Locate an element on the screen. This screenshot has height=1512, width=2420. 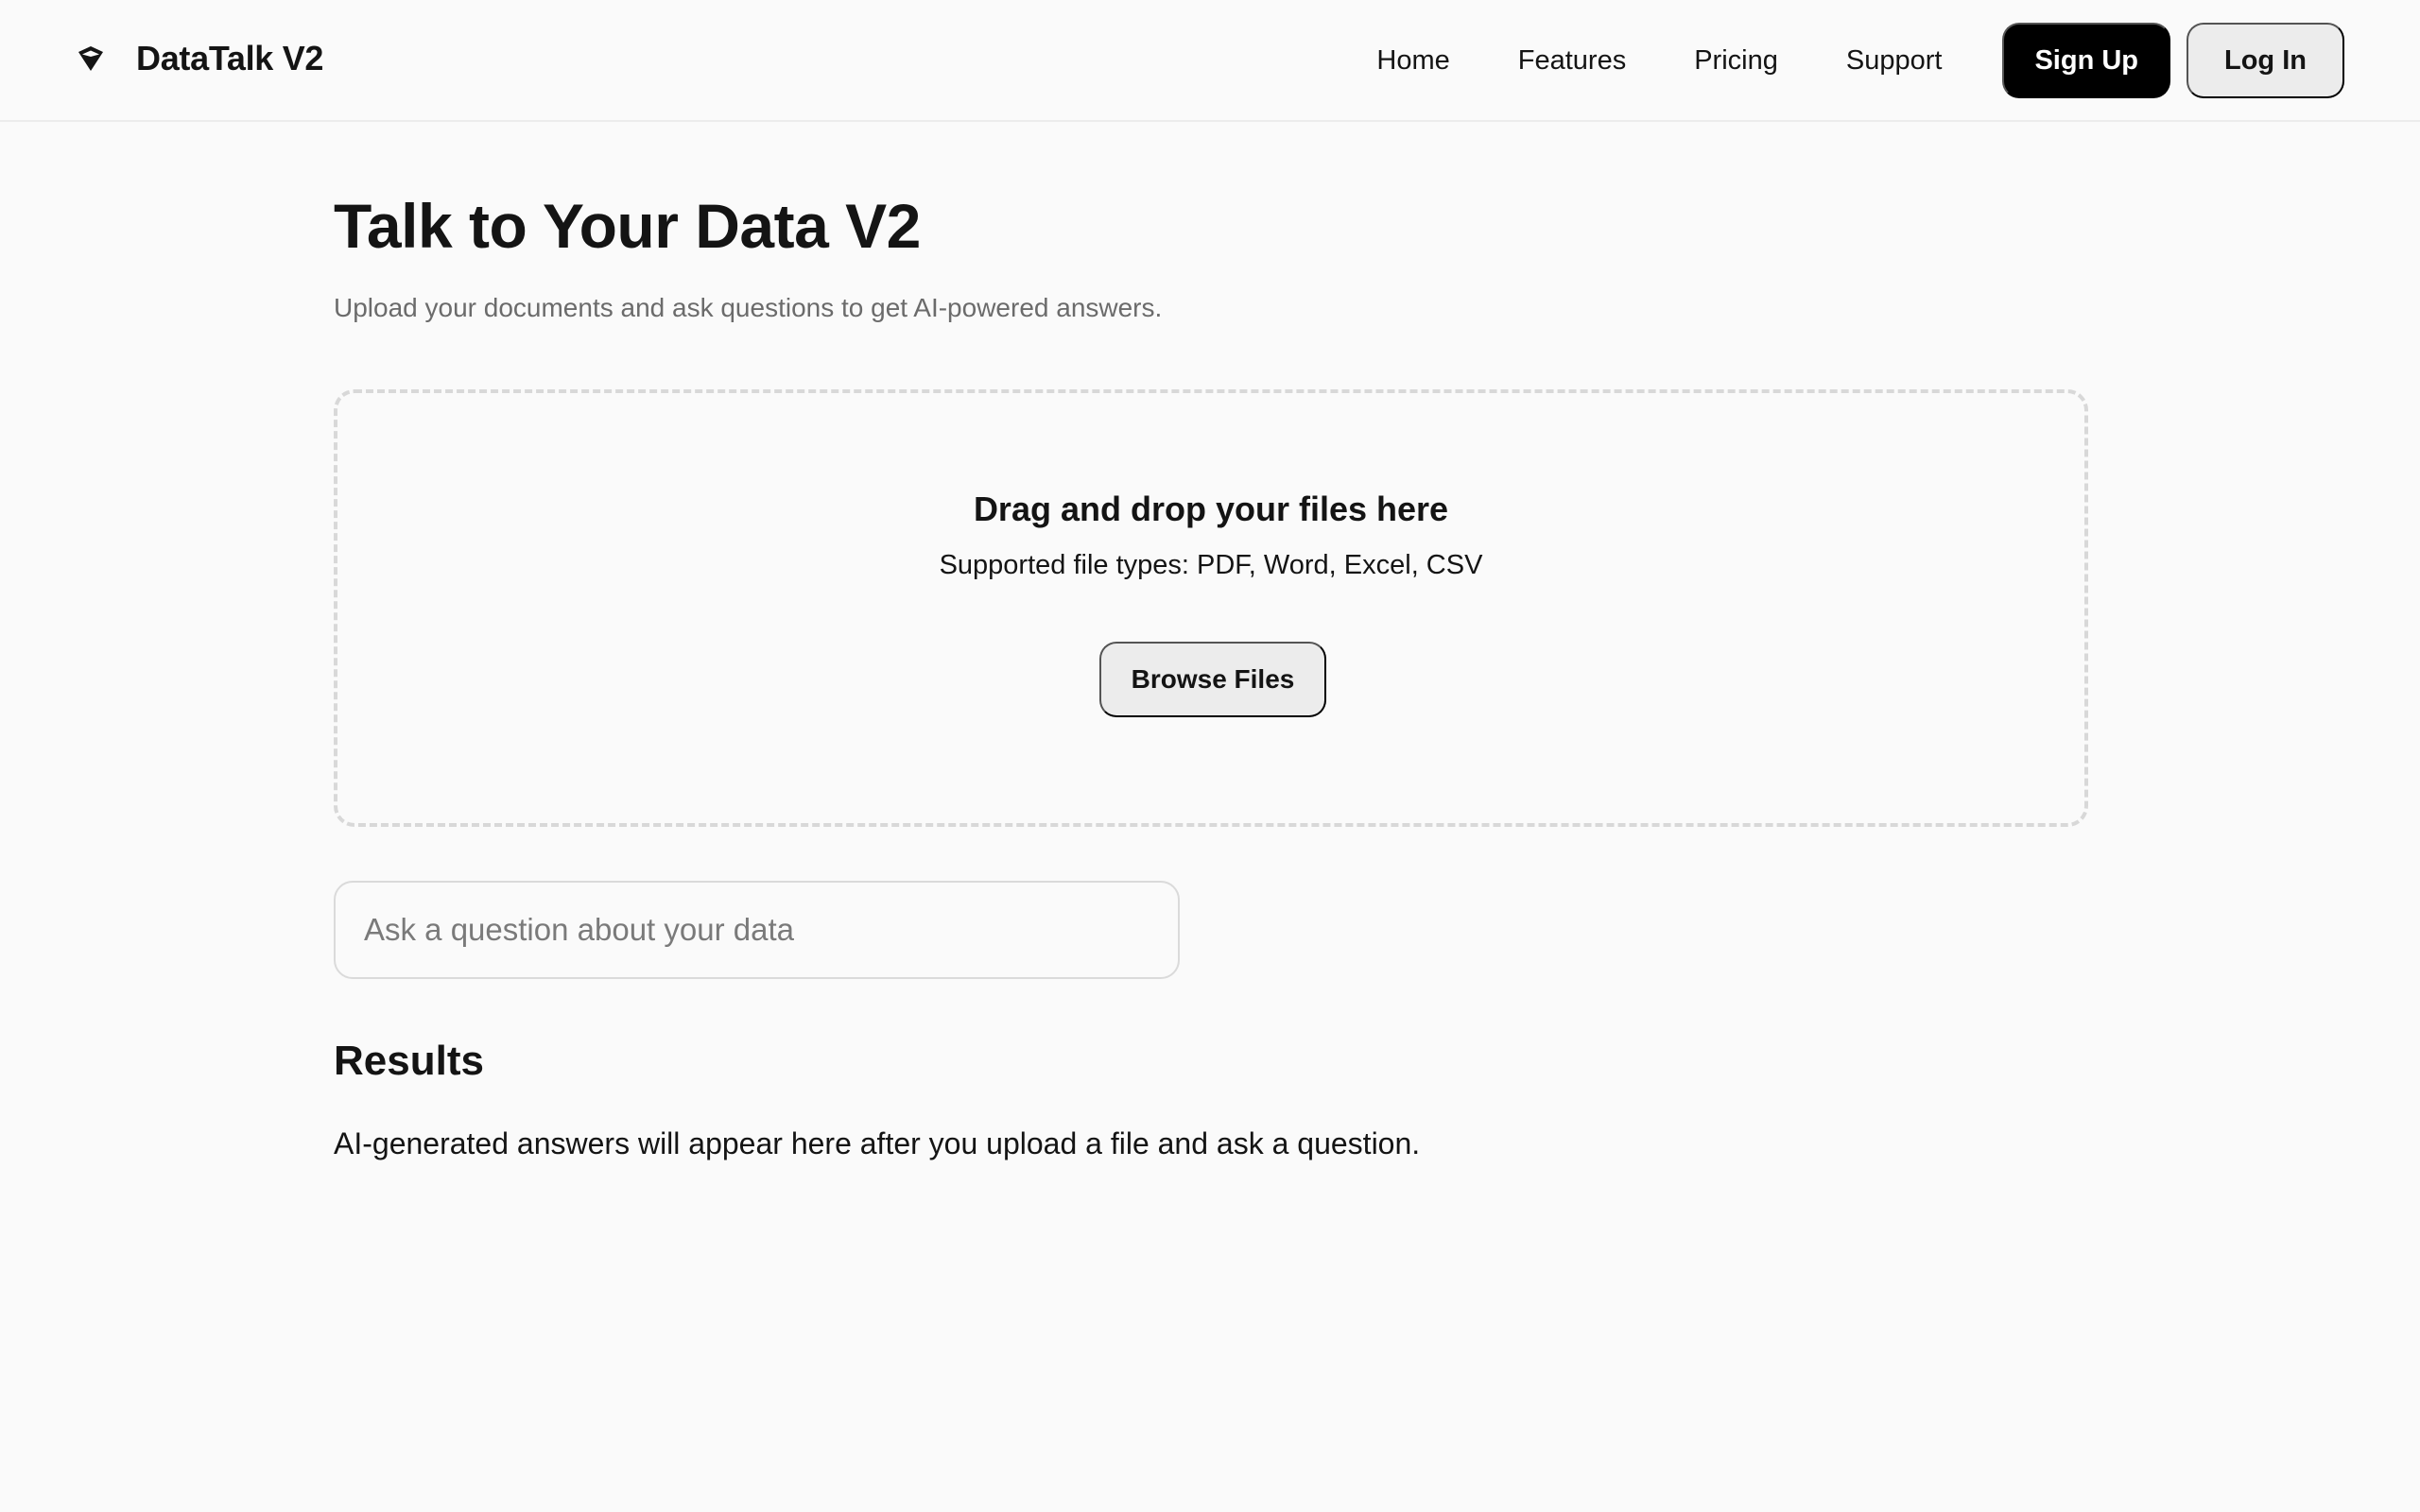
nav-link-support: Support is located at coordinates (1894, 61).